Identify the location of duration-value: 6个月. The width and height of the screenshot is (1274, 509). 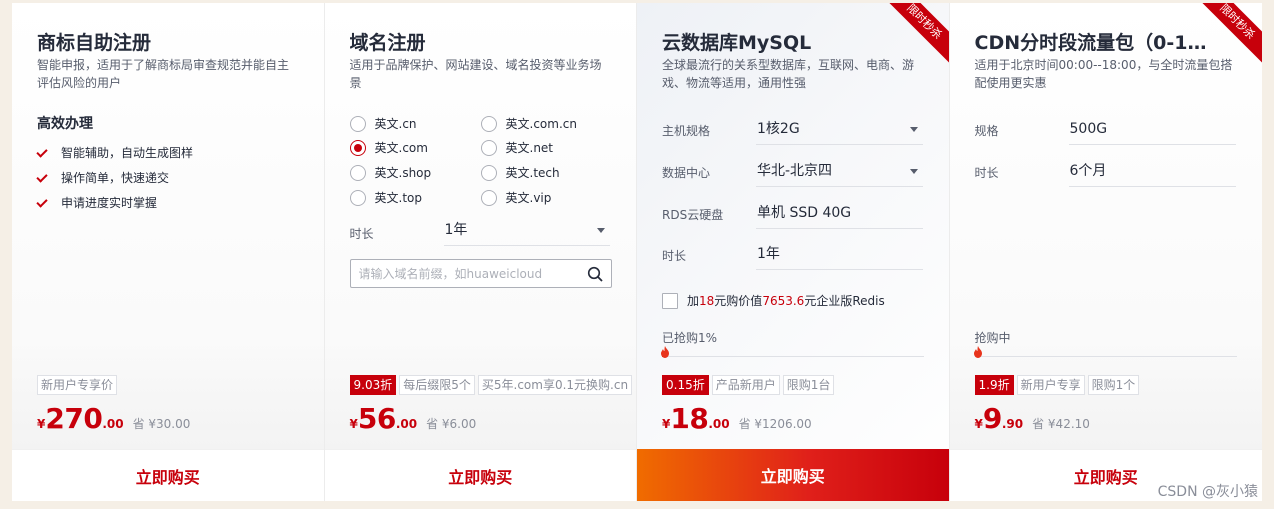
(1152, 172).